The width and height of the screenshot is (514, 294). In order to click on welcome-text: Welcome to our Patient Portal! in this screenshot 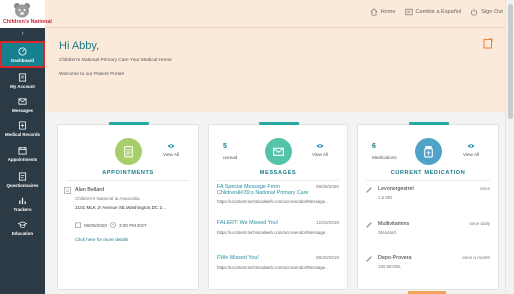, I will do `click(91, 74)`.